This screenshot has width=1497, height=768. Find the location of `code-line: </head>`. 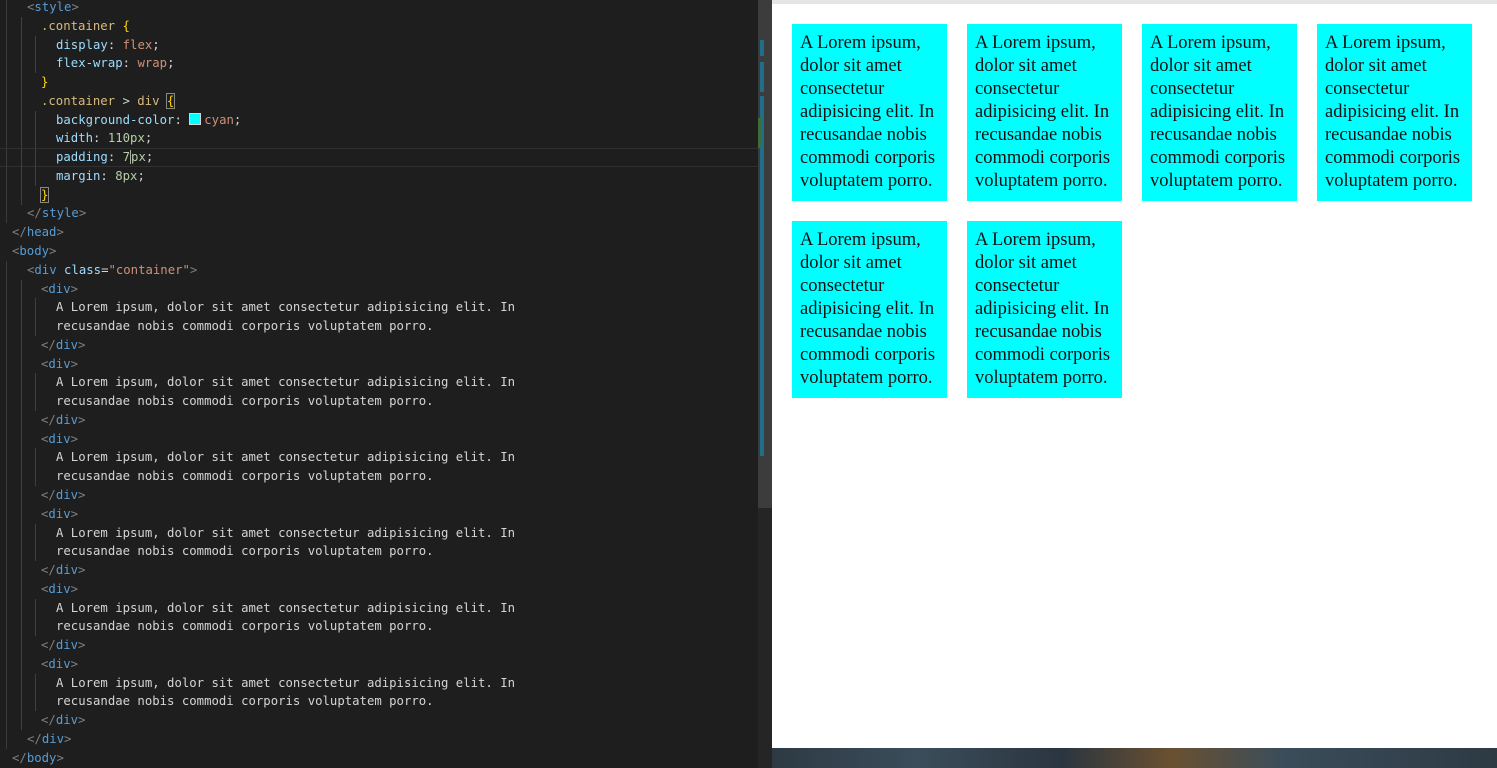

code-line: </head> is located at coordinates (379, 232).